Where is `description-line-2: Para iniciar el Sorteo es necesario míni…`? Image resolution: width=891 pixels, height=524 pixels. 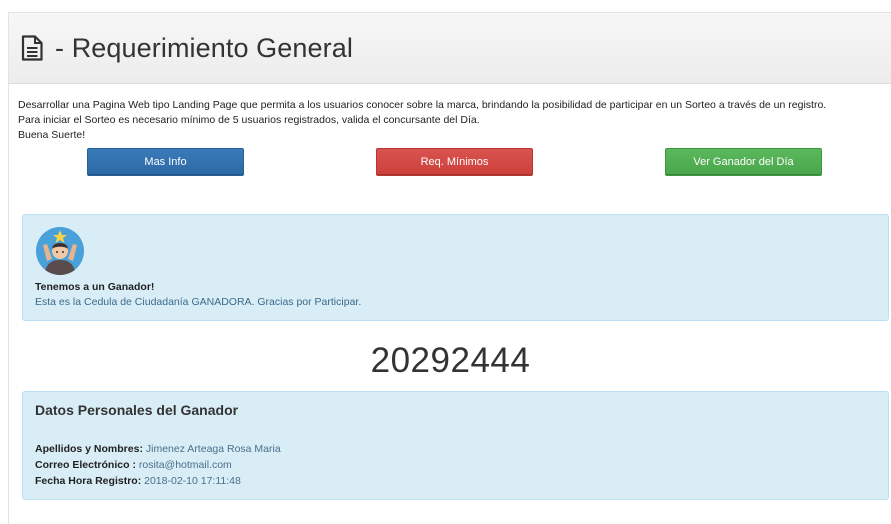
description-line-2: Para iniciar el Sorteo es necesario míni… is located at coordinates (249, 120).